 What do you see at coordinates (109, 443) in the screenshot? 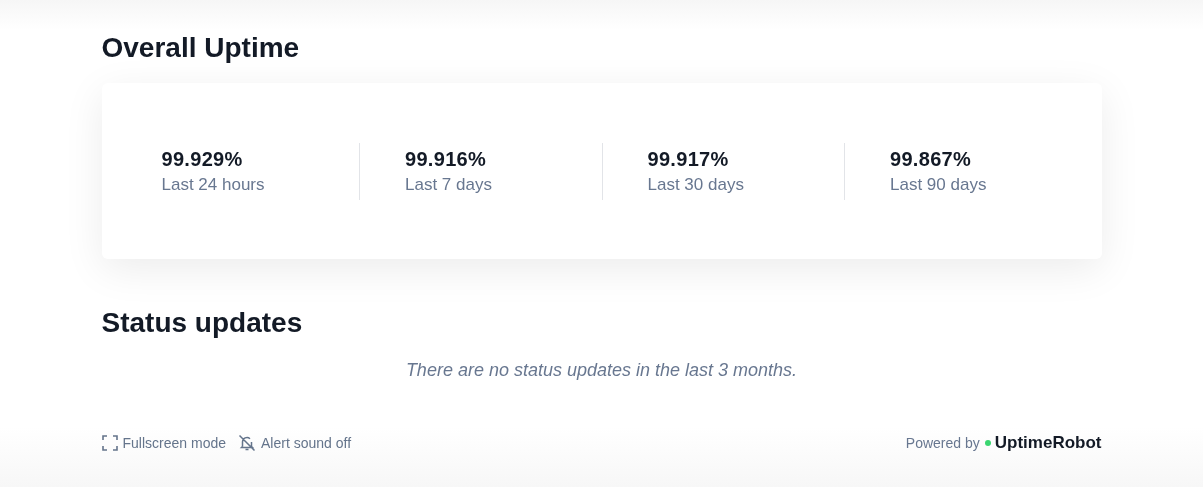
I see `fullscreen-icon` at bounding box center [109, 443].